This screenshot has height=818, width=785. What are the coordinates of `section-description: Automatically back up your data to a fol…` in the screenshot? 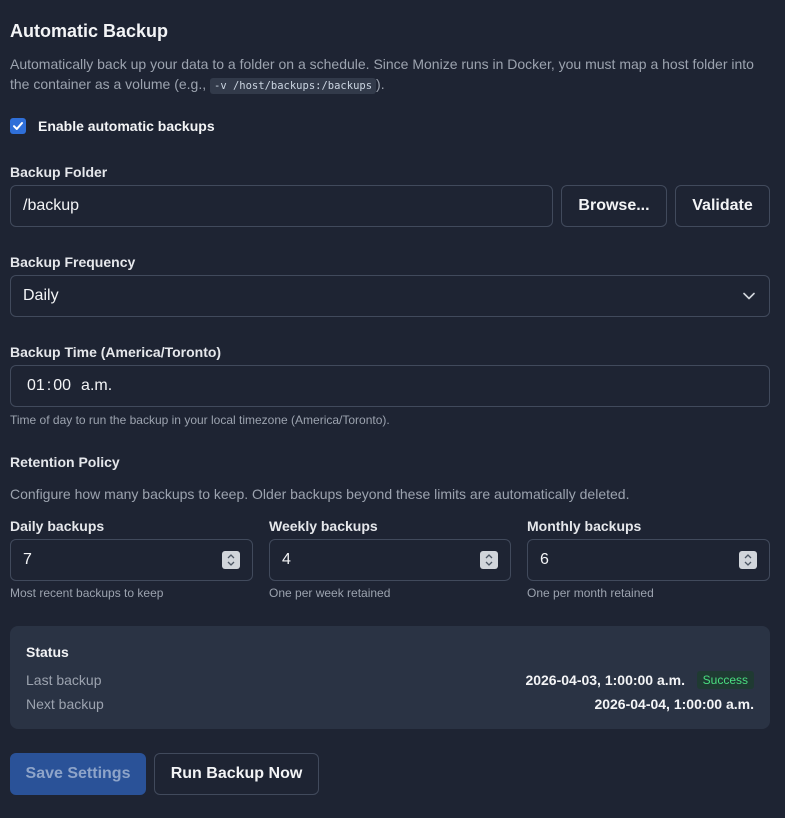 It's located at (382, 75).